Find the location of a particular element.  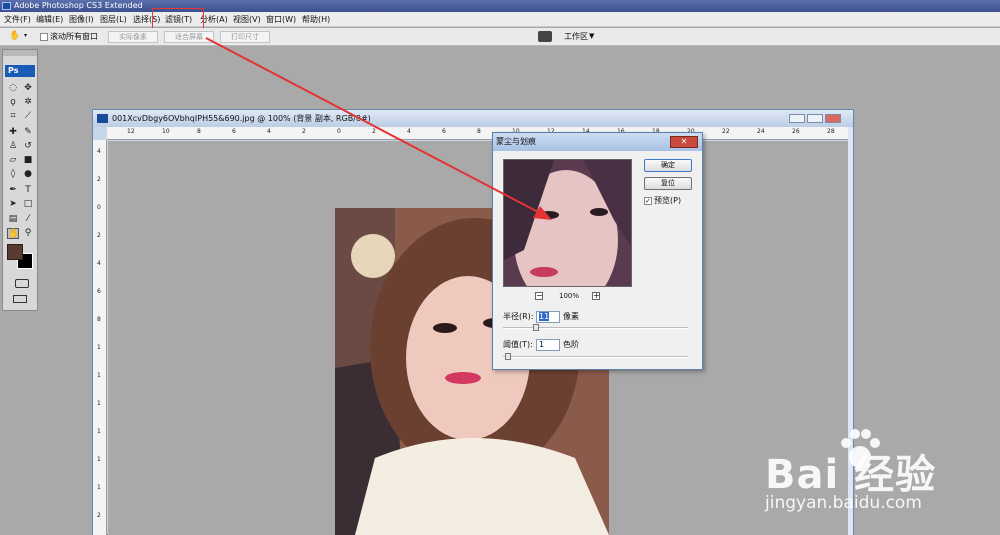

preview-face-drawing is located at coordinates (567, 223).